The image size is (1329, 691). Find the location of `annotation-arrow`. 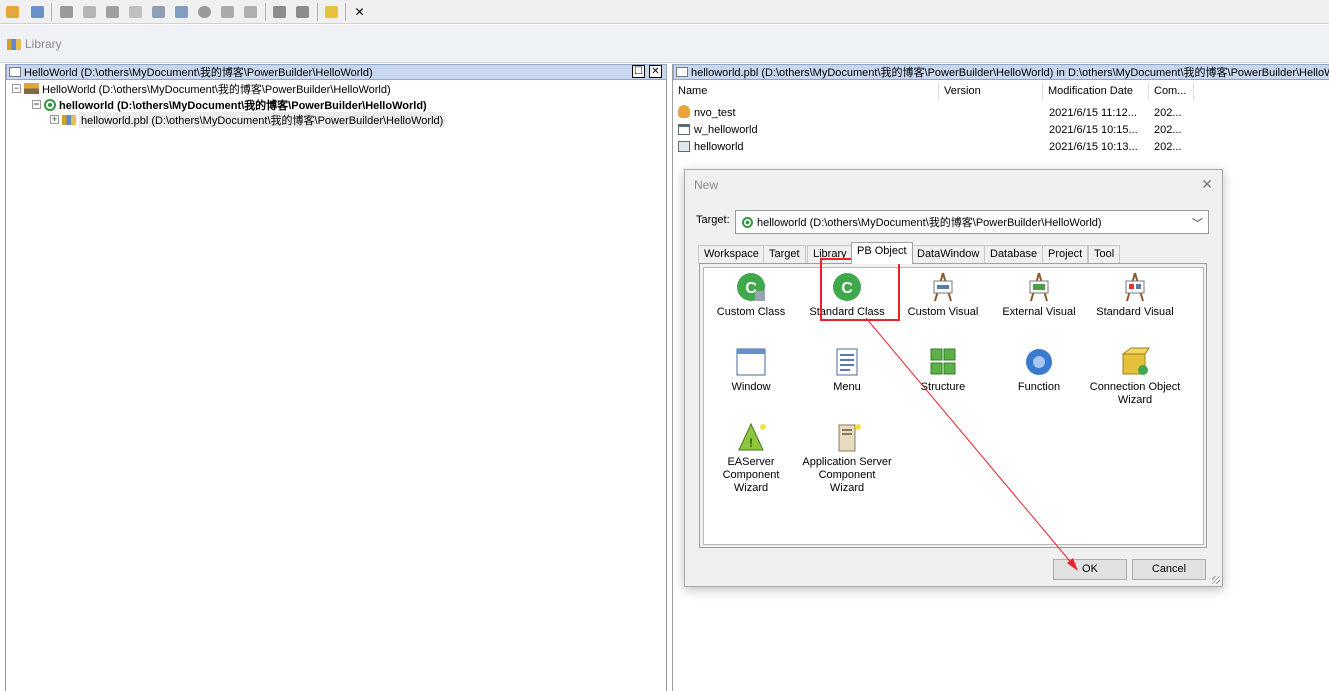

annotation-arrow is located at coordinates (971, 444).